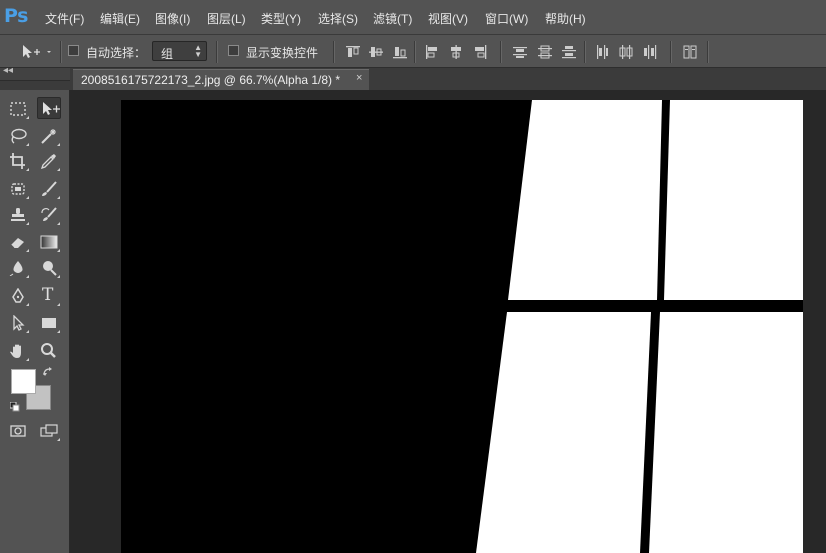  Describe the element at coordinates (690, 52) in the screenshot. I see `auto-align-layers-icon` at that location.